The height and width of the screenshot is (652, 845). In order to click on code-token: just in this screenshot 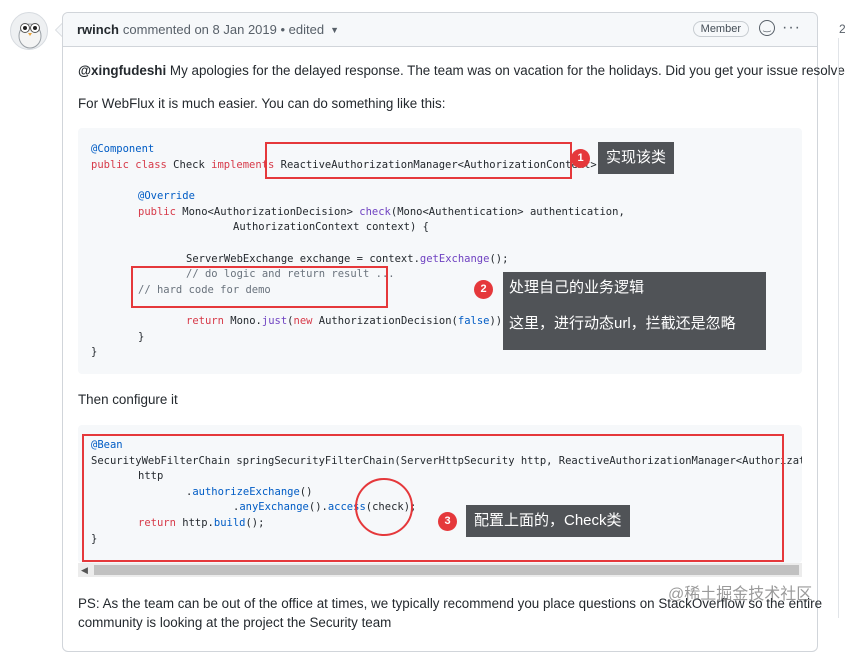, I will do `click(274, 321)`.